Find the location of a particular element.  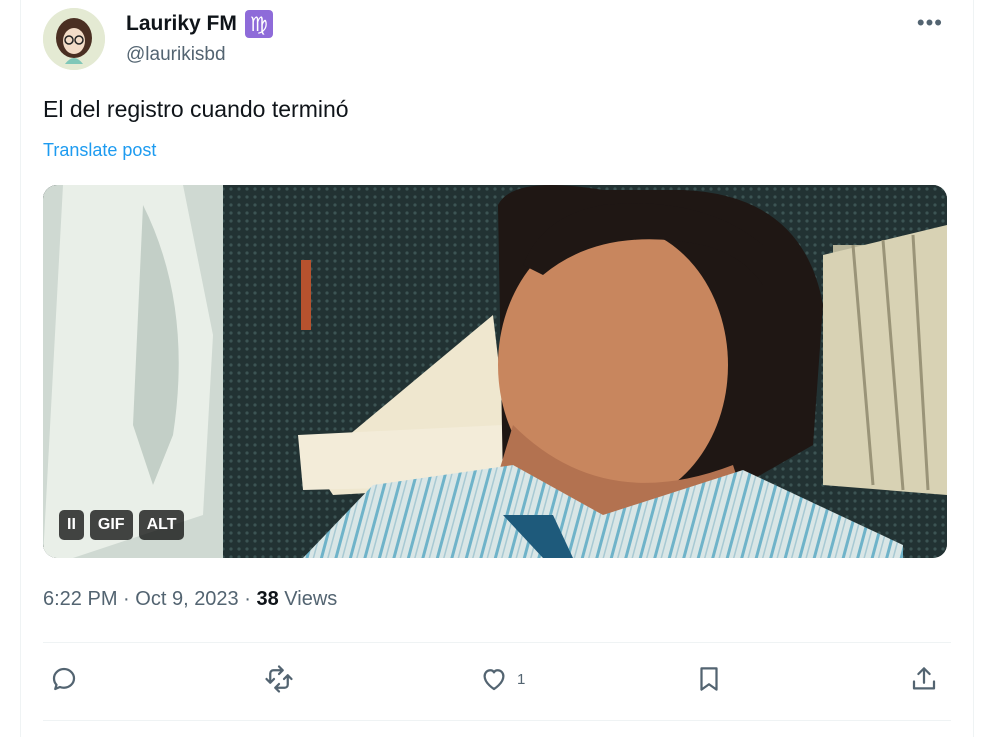

pause-button: II is located at coordinates (71, 525).